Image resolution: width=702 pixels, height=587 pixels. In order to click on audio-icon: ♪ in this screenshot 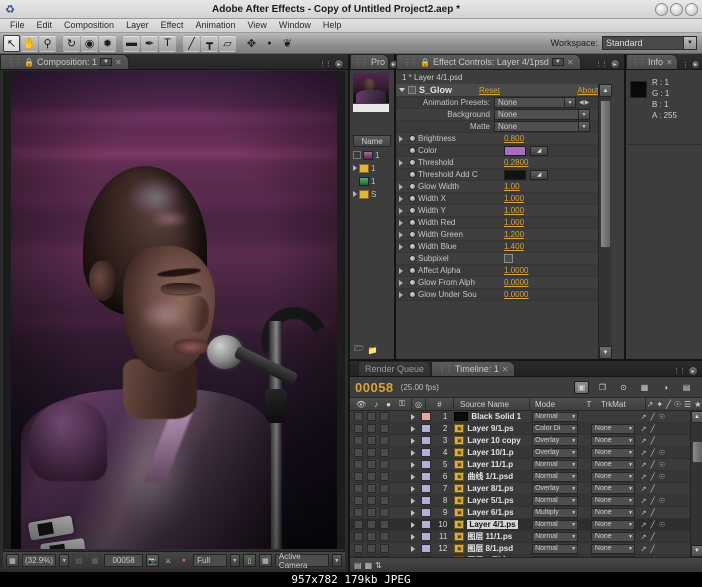, I will do `click(376, 404)`.